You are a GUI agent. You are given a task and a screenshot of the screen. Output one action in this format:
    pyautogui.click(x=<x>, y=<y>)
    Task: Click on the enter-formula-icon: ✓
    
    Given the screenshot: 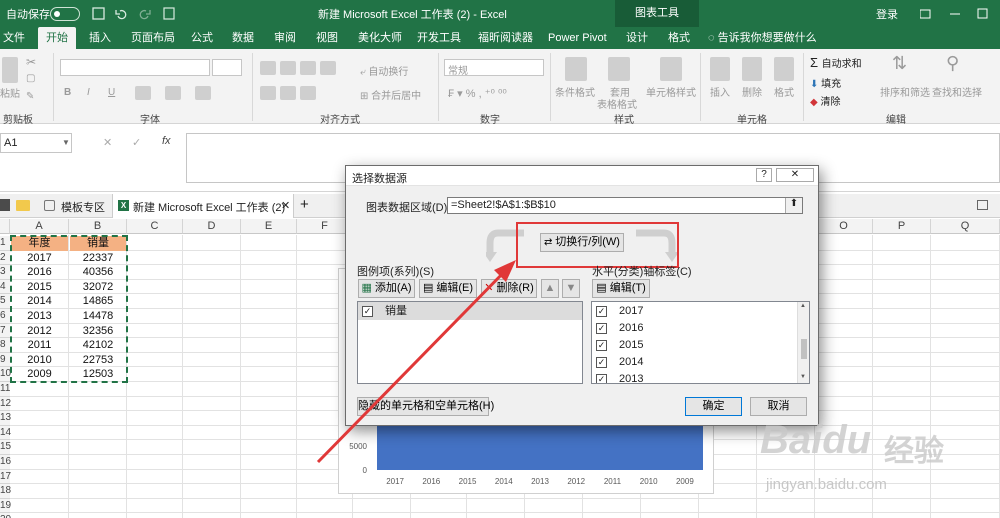 What is the action you would take?
    pyautogui.click(x=136, y=142)
    